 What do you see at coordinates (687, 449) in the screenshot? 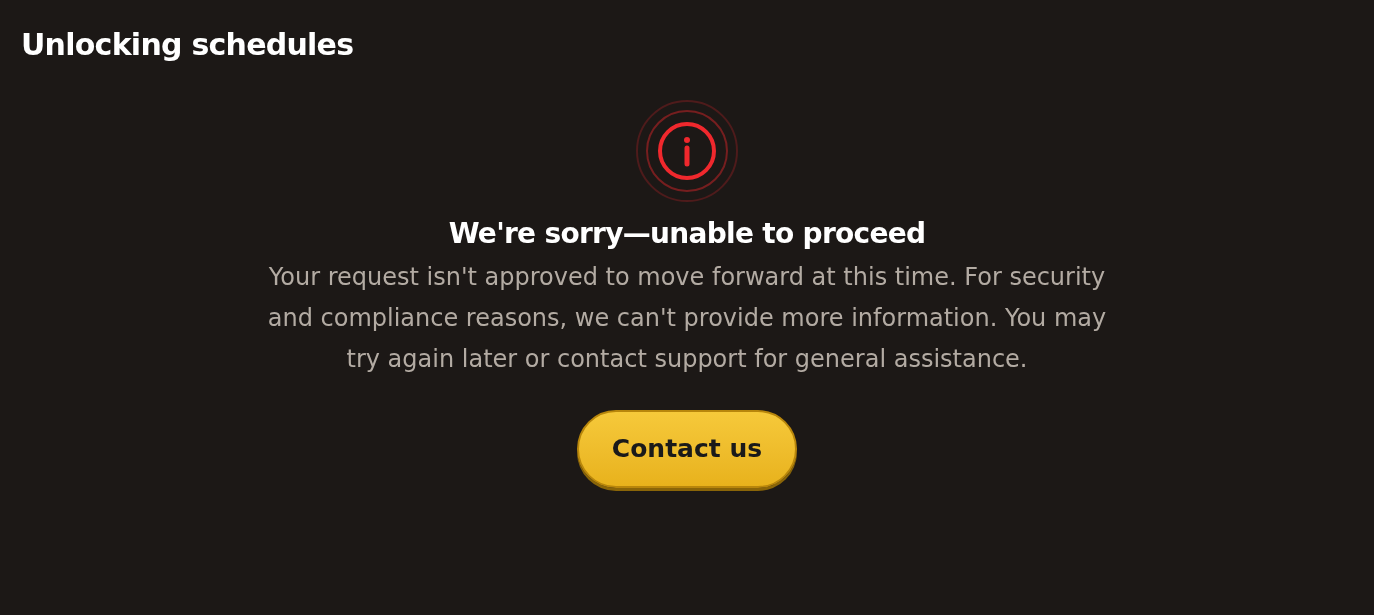
I see `contact-button: Contact us` at bounding box center [687, 449].